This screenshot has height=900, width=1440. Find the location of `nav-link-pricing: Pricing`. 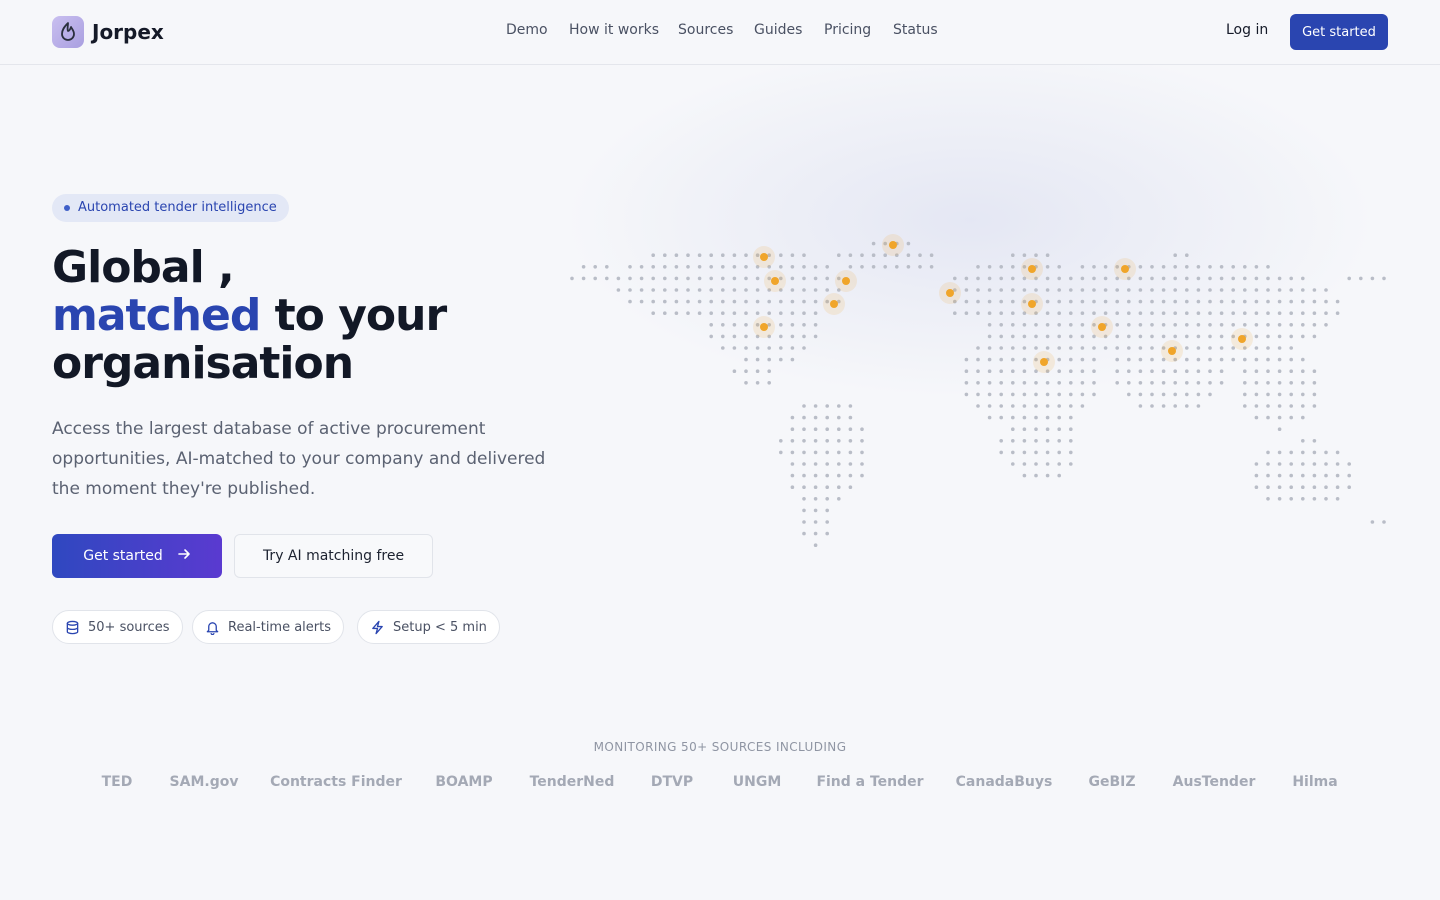

nav-link-pricing: Pricing is located at coordinates (847, 30).